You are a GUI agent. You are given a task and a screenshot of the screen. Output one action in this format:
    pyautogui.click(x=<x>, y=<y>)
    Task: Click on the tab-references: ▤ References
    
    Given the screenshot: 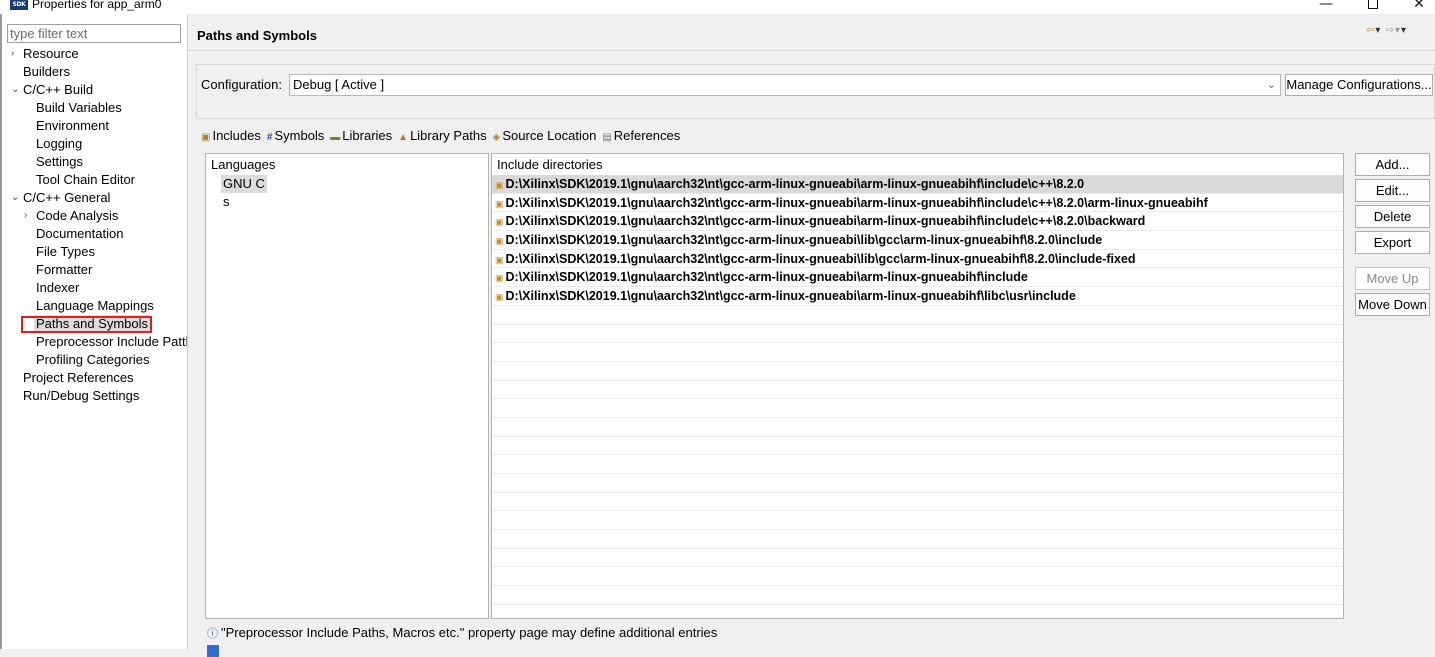 What is the action you would take?
    pyautogui.click(x=641, y=137)
    